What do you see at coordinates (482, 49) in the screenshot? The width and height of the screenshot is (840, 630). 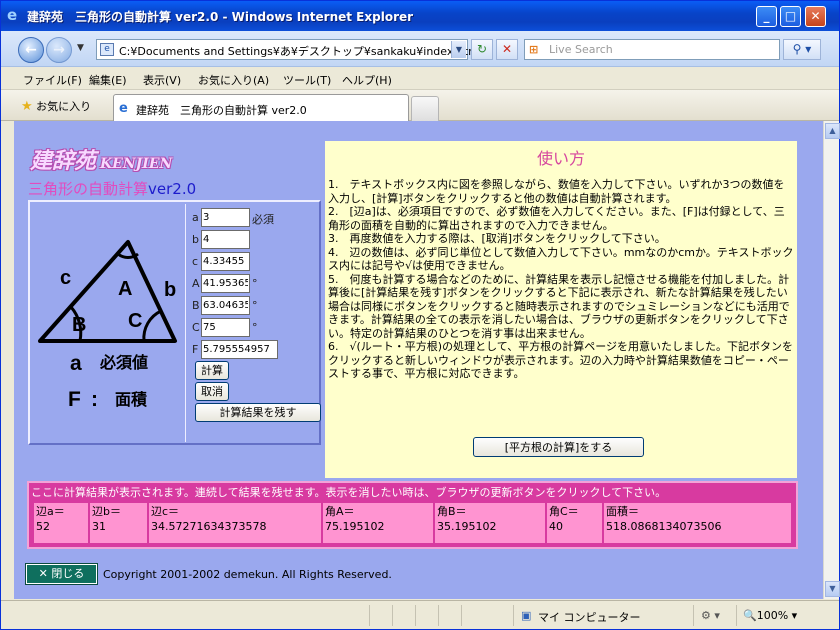 I see `refresh-button: ↻` at bounding box center [482, 49].